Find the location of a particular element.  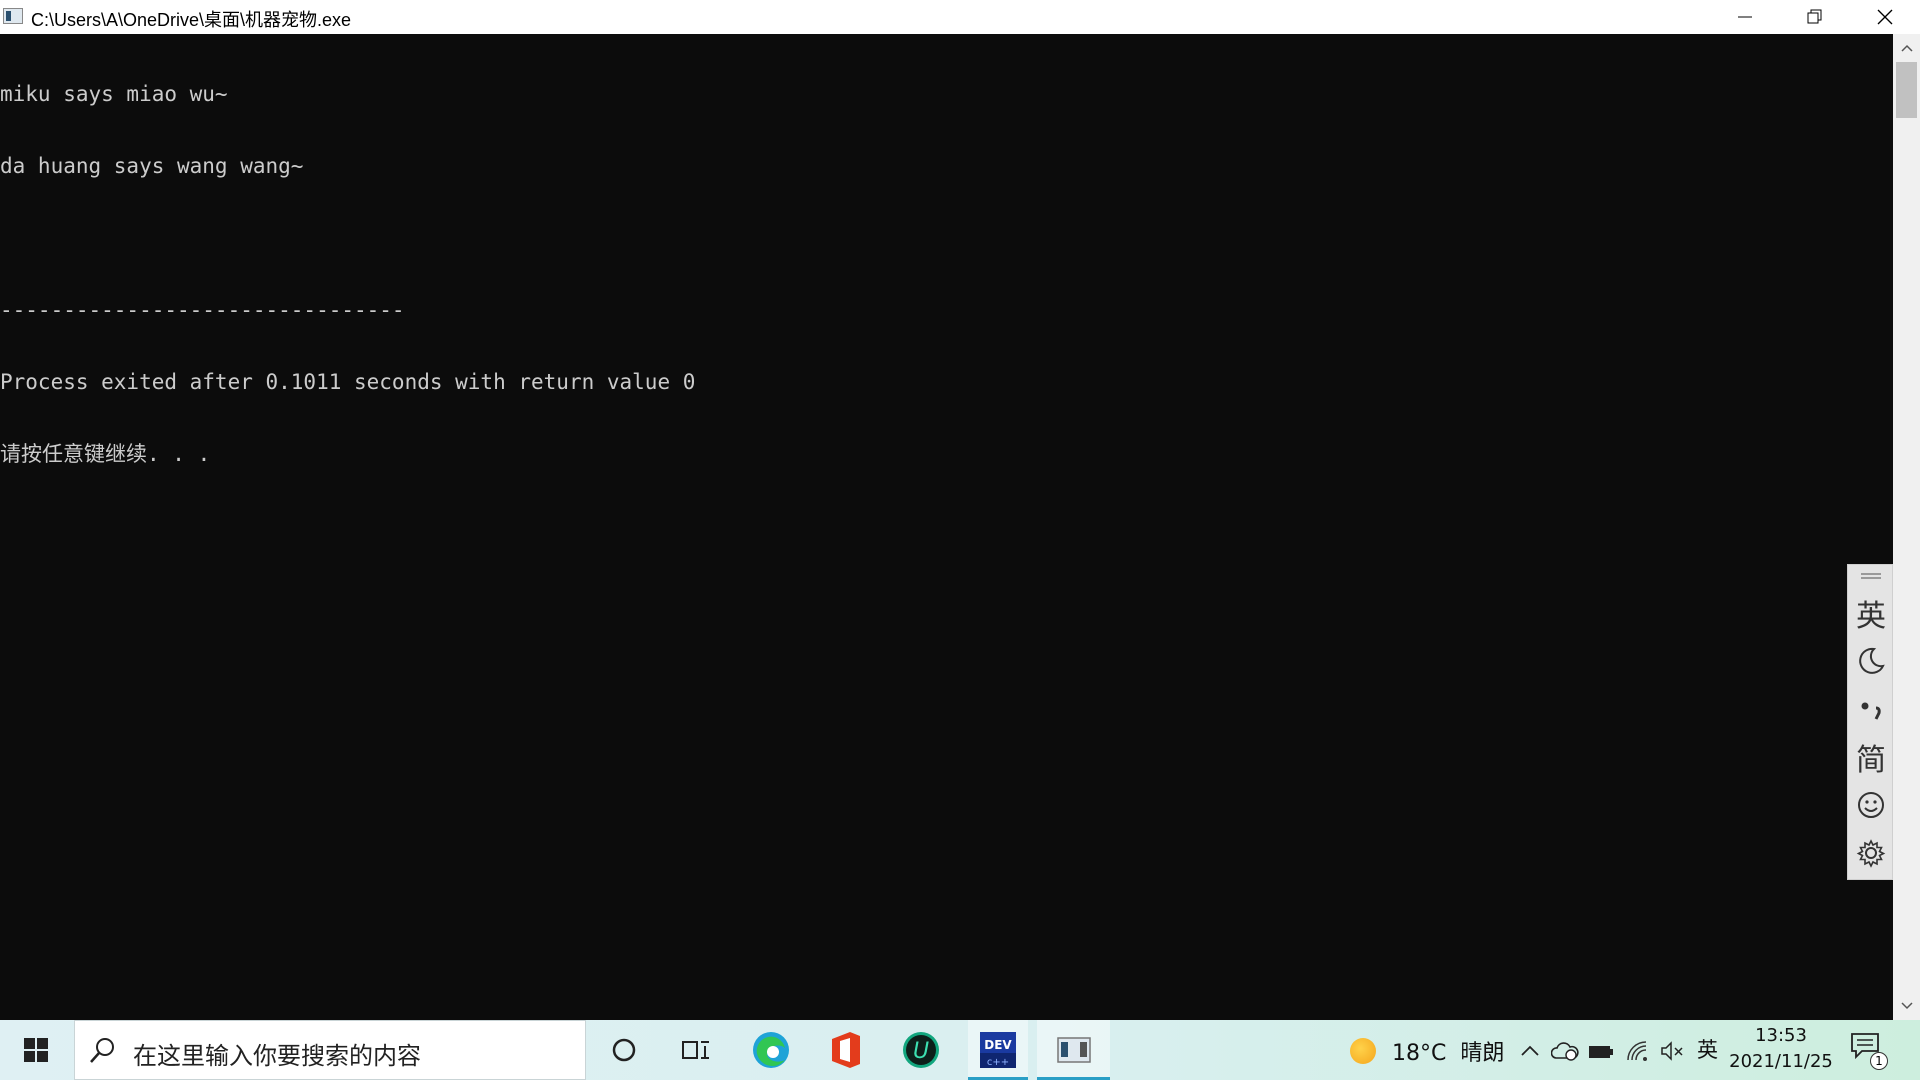

scroll-up-button is located at coordinates (1906, 48).